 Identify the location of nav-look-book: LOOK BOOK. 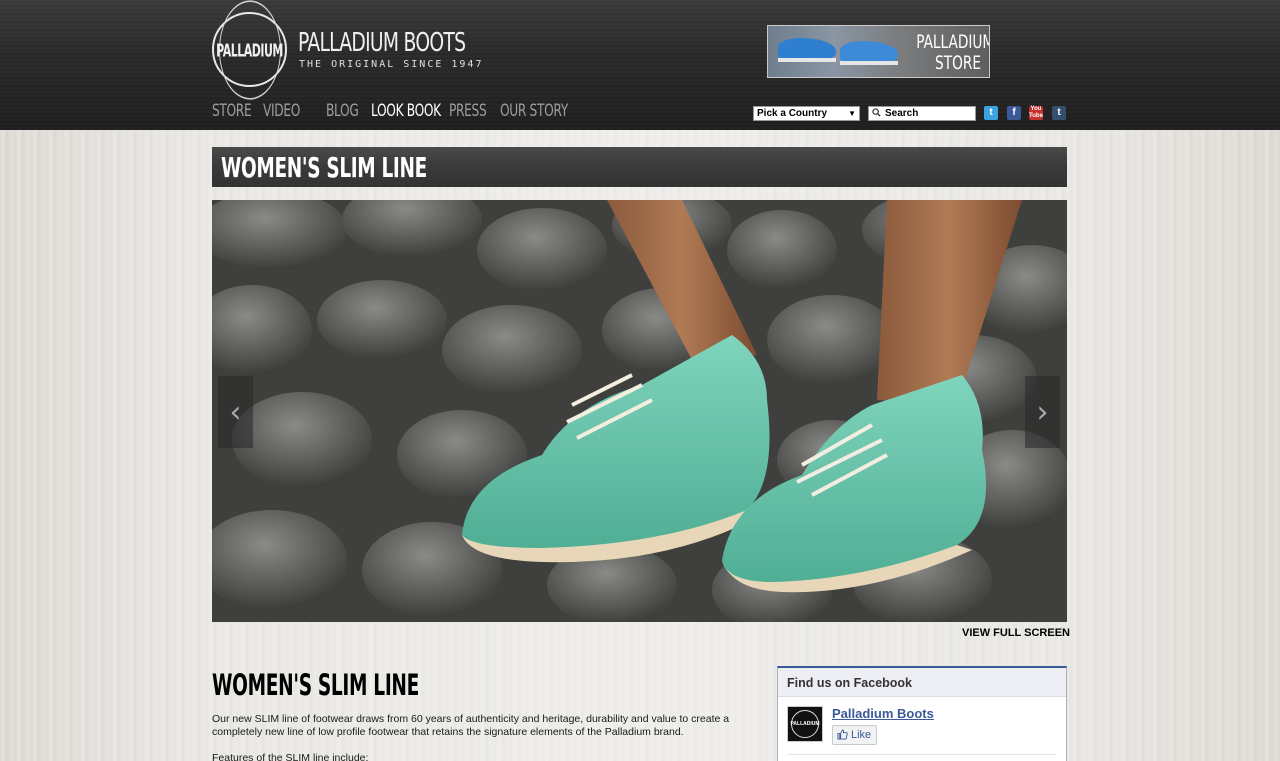
(406, 111).